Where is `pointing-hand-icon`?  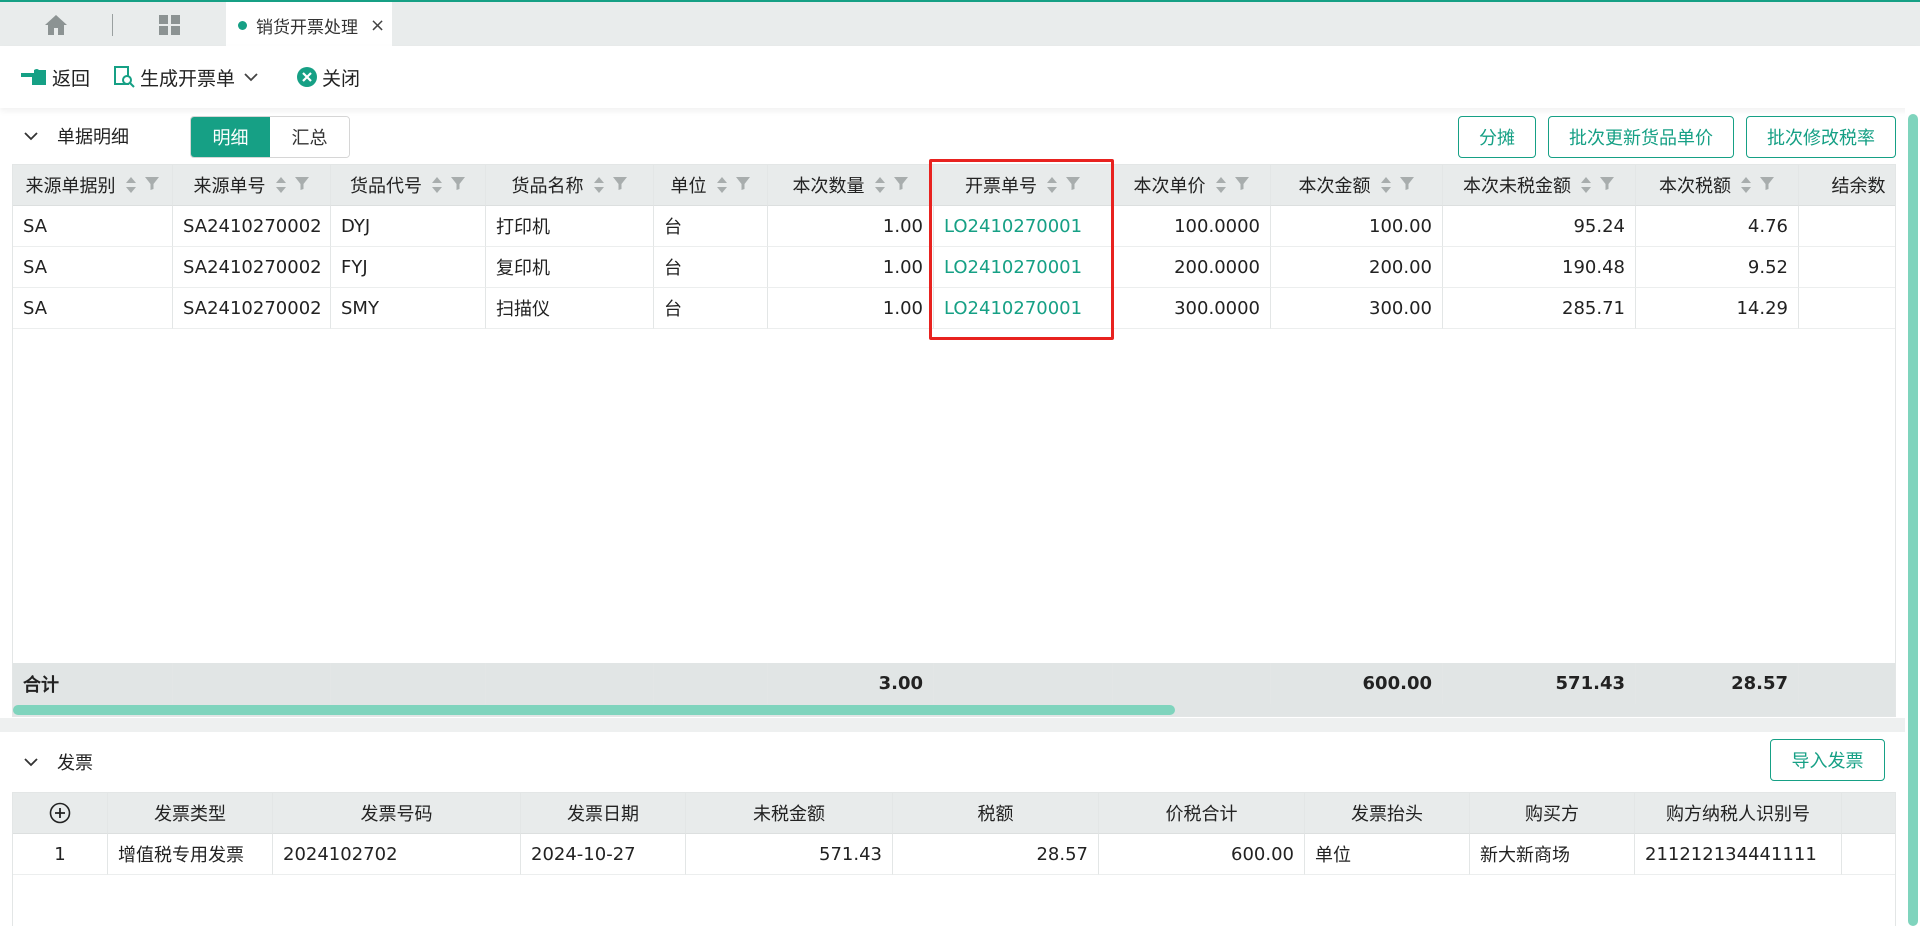 pointing-hand-icon is located at coordinates (33, 77).